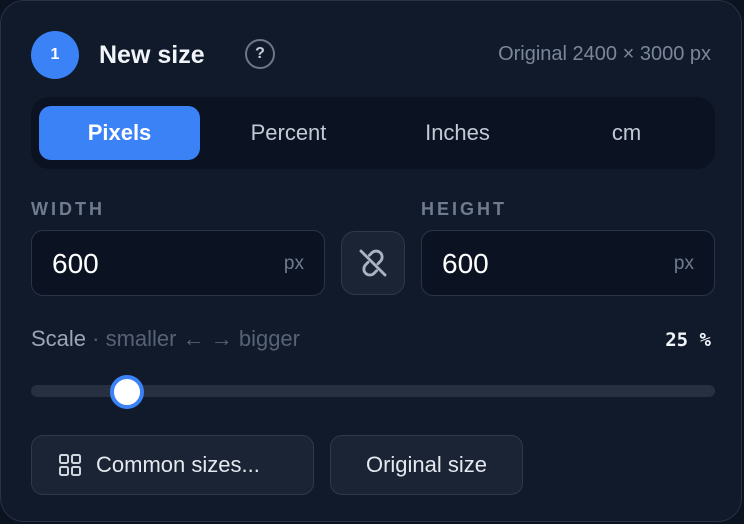 This screenshot has height=524, width=744. I want to click on width-label: WIDTH, so click(68, 209).